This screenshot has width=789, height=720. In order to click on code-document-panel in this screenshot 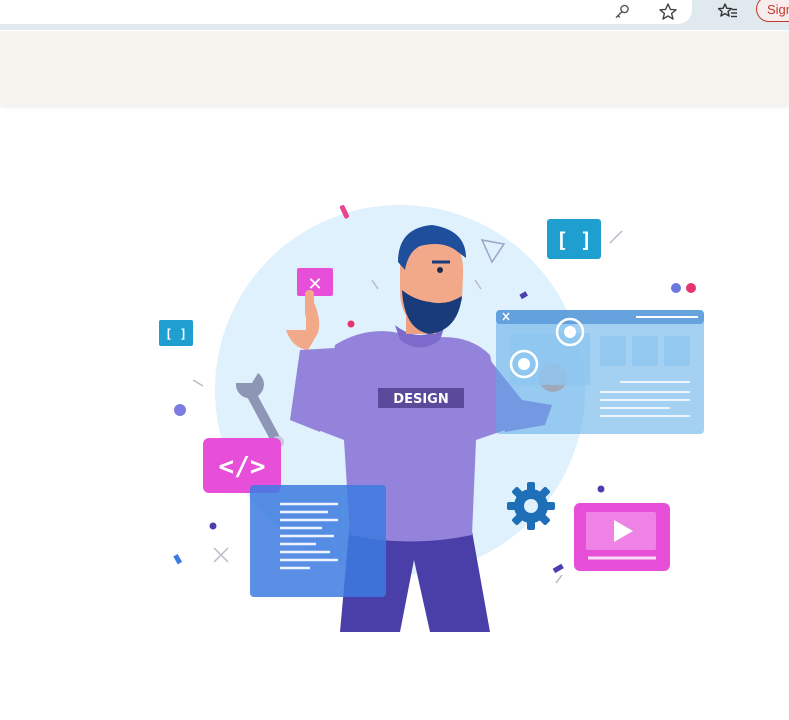, I will do `click(318, 541)`.